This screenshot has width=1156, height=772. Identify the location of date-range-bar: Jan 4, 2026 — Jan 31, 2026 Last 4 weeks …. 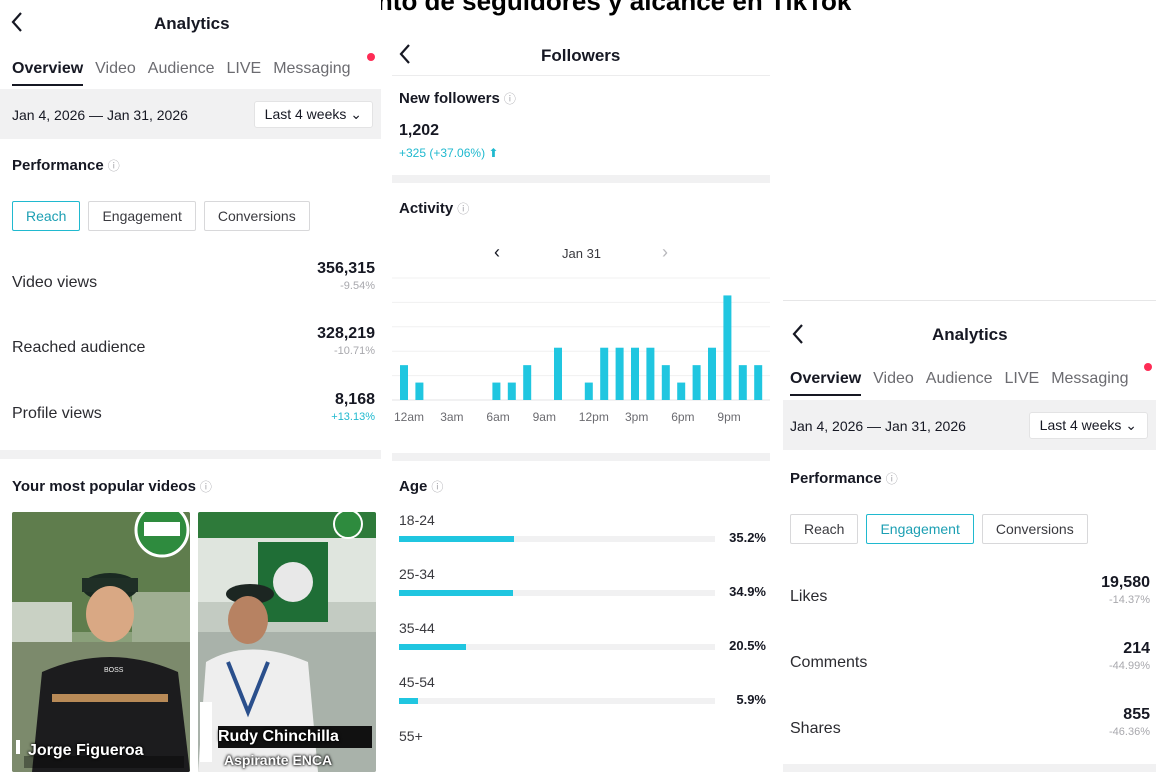
(190, 114).